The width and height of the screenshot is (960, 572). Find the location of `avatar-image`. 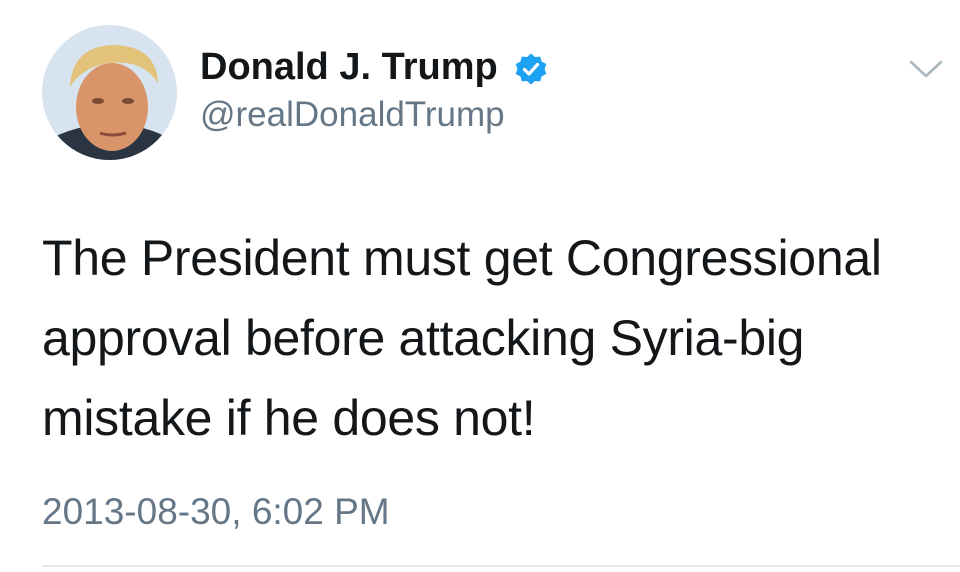

avatar-image is located at coordinates (109, 92).